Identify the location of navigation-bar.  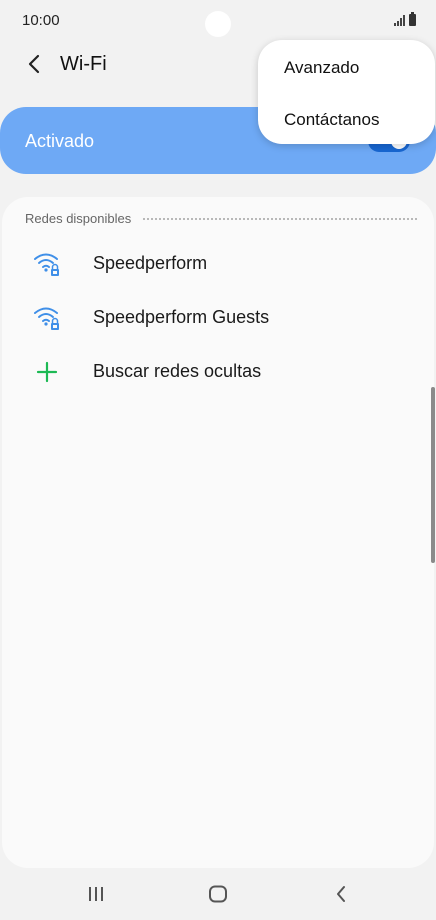
(218, 894).